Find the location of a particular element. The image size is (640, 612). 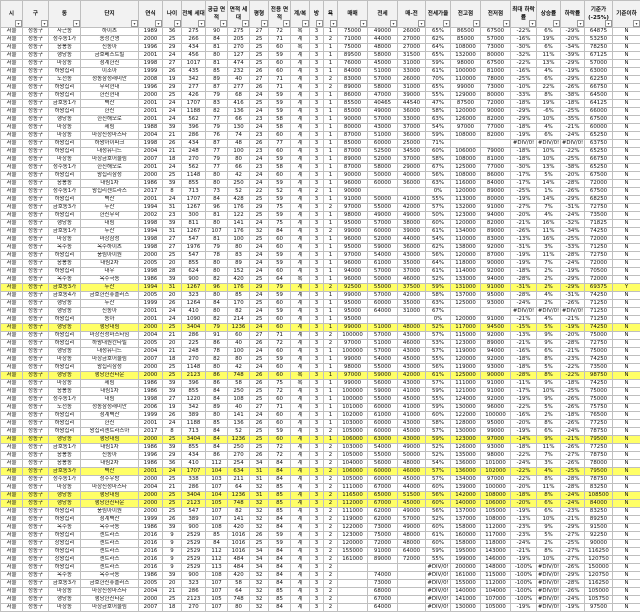

table-cell: 벽산 is located at coordinates (110, 104).